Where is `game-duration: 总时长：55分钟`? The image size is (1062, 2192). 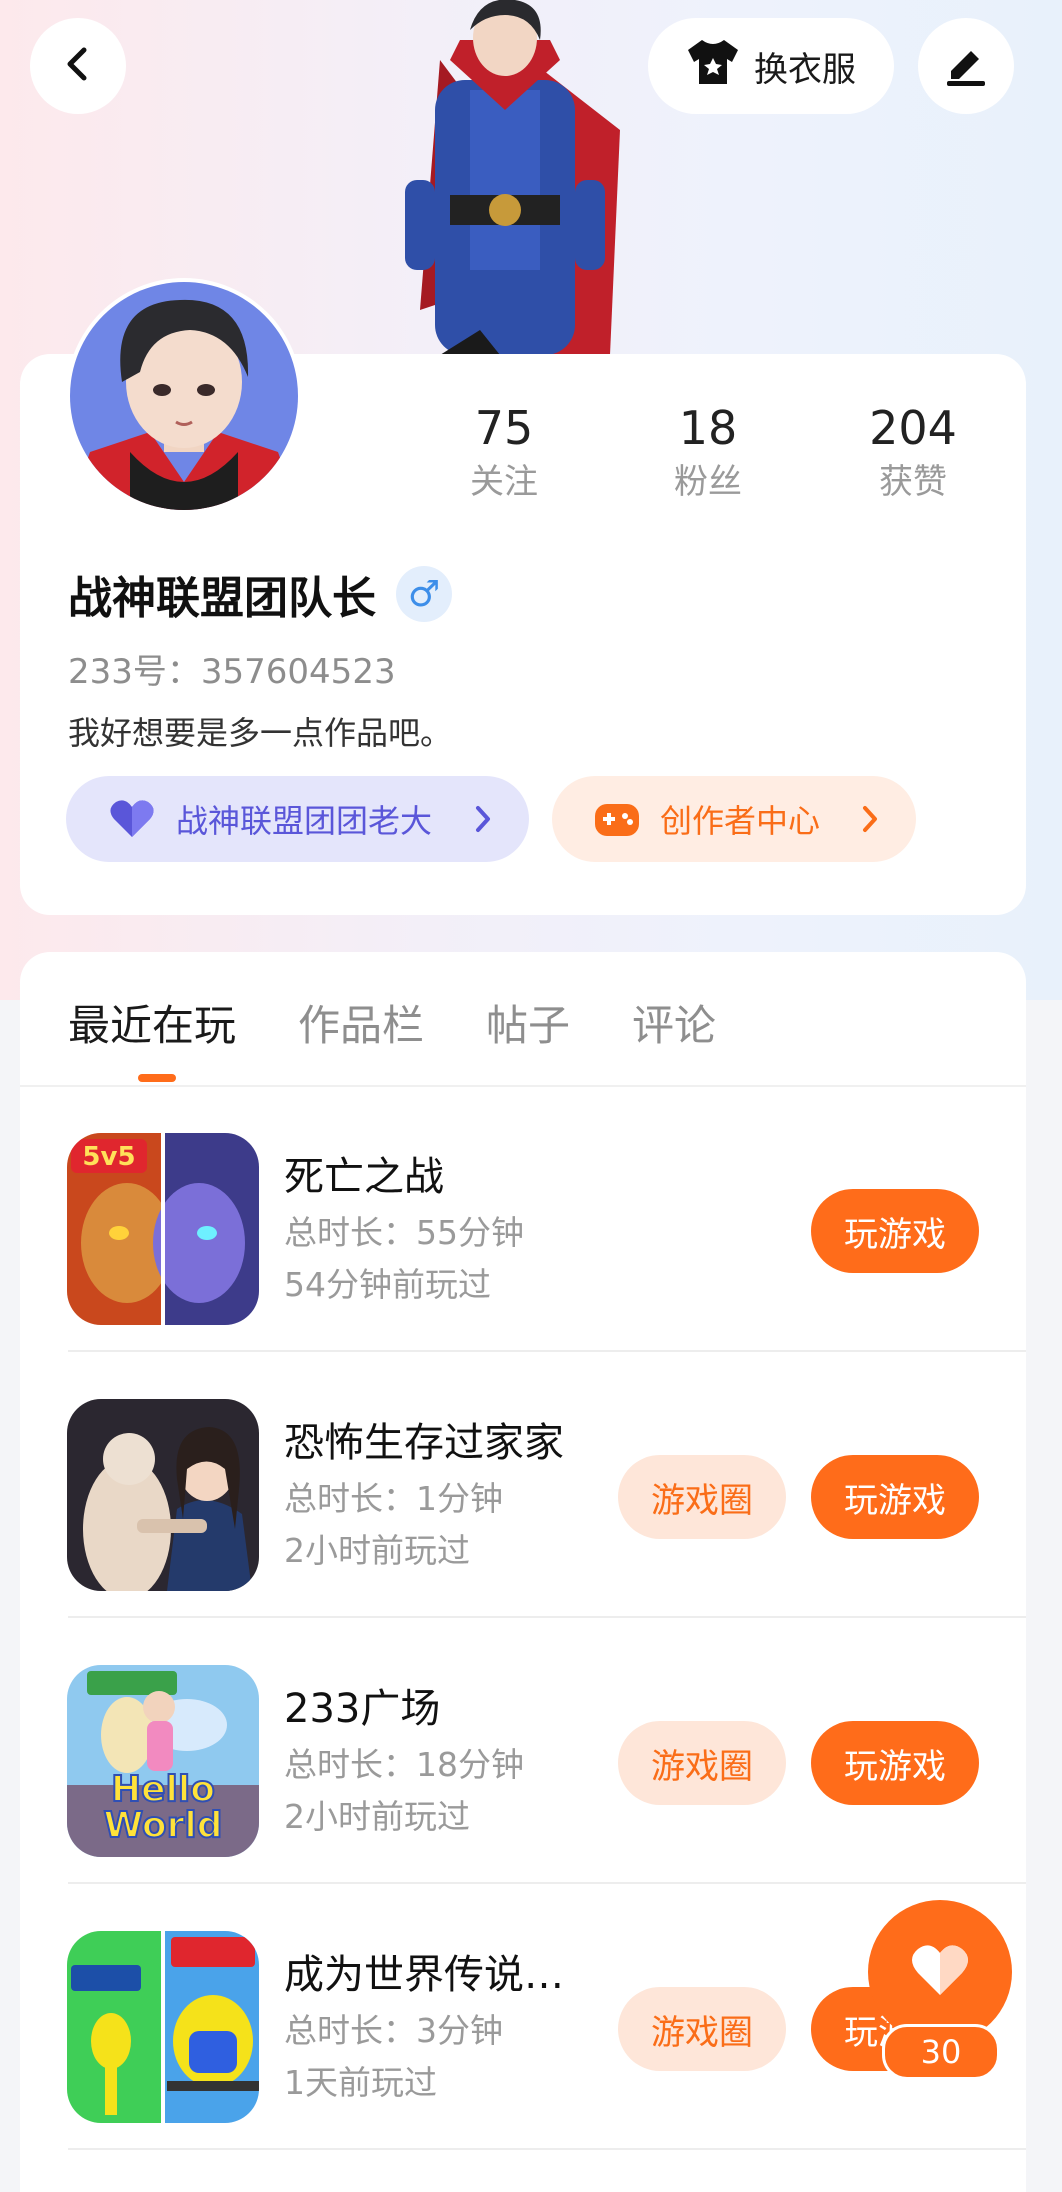
game-duration: 总时长：55分钟 is located at coordinates (404, 1232).